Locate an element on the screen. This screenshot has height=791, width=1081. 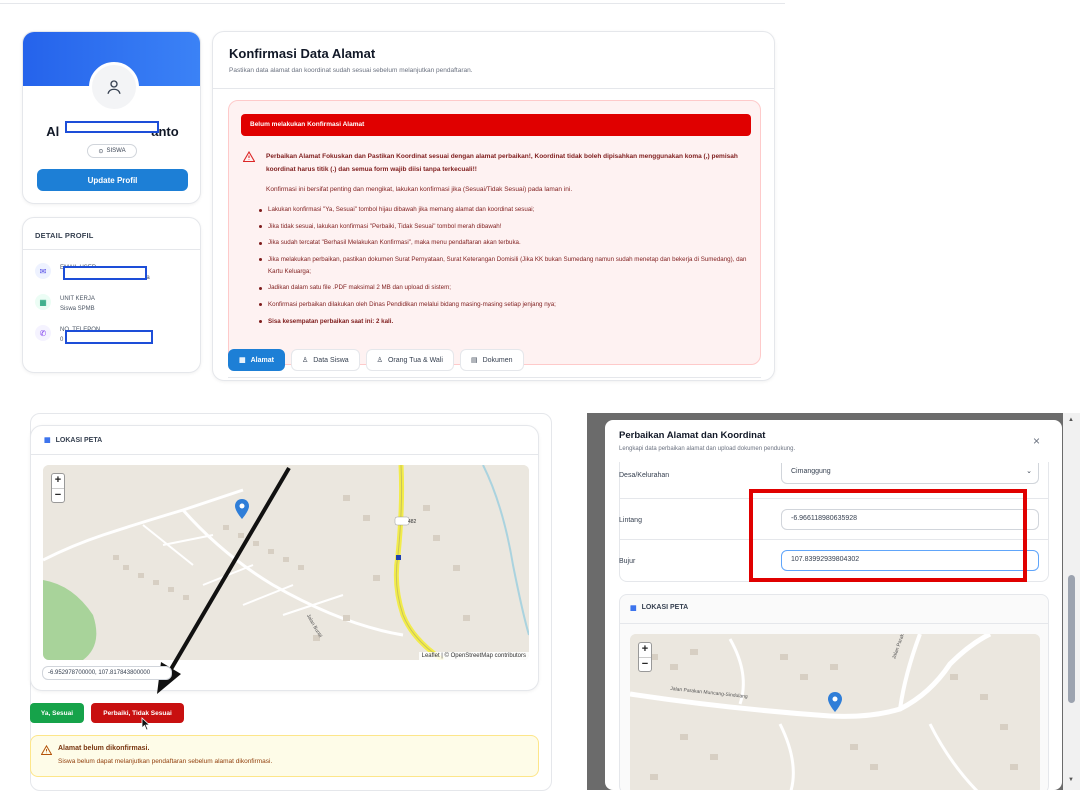
tab-data-siswa: ♙ Data Siswa is located at coordinates (325, 360).